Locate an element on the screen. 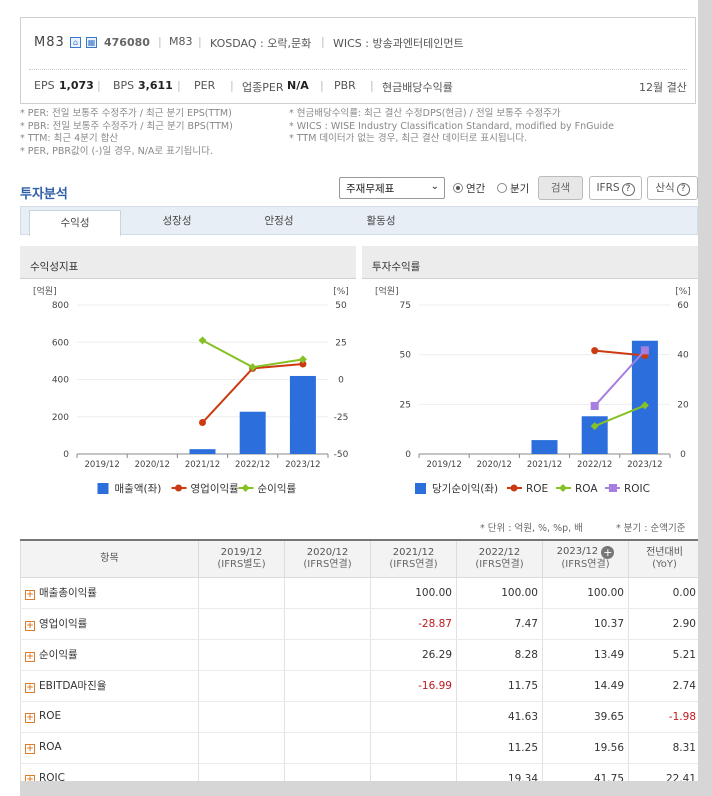  row-label-cell: + EBITDA마진율 is located at coordinates (109, 686).